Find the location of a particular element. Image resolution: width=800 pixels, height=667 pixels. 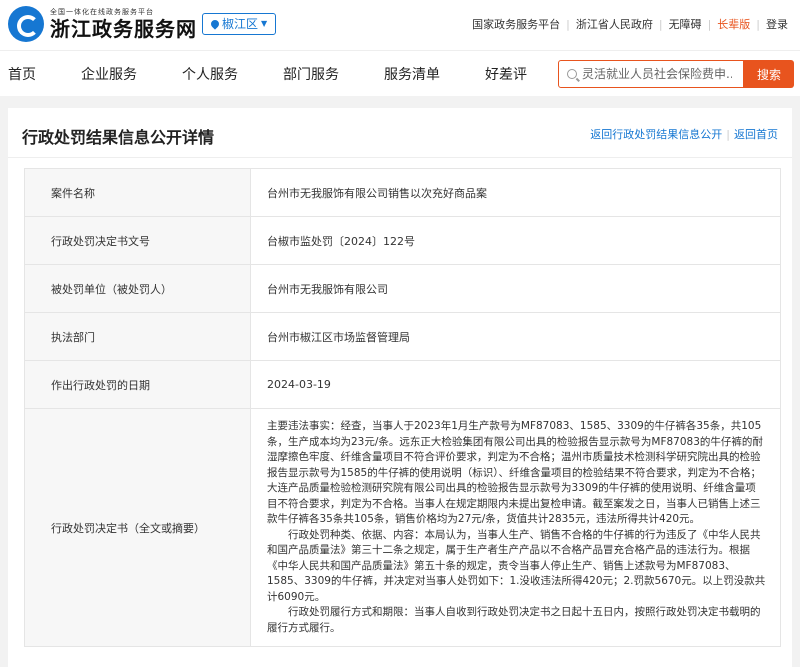

row-label: 作出行政处罚的日期 is located at coordinates (137, 384).